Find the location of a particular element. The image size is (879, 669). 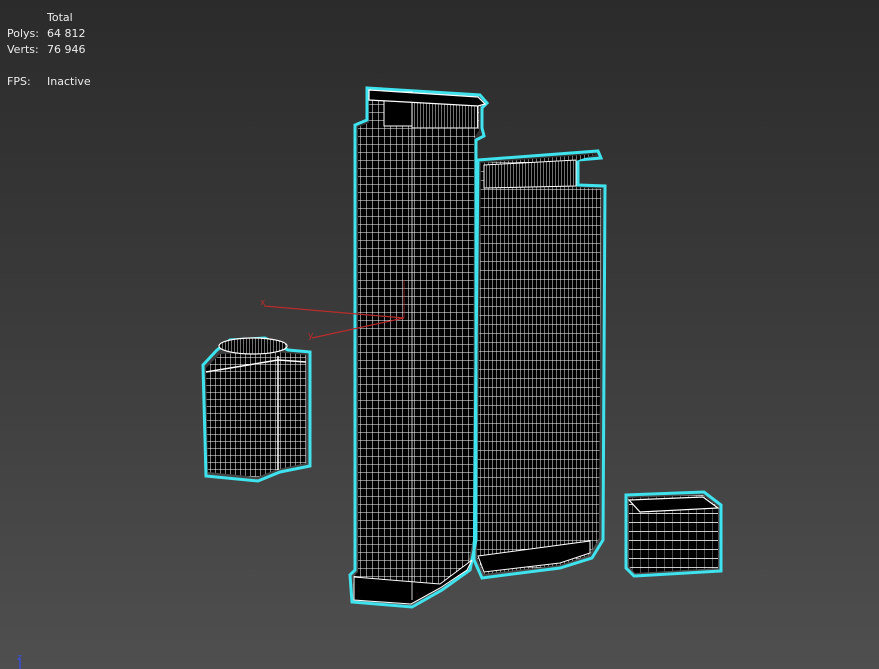

world-axis-indicator: z is located at coordinates (19, 661).